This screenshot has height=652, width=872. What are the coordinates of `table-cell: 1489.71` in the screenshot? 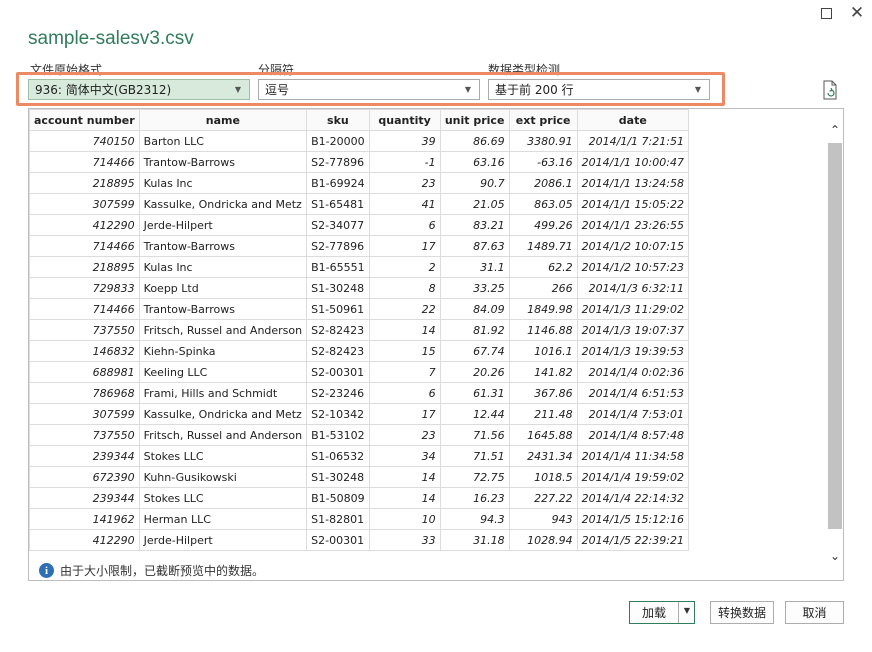 It's located at (543, 246).